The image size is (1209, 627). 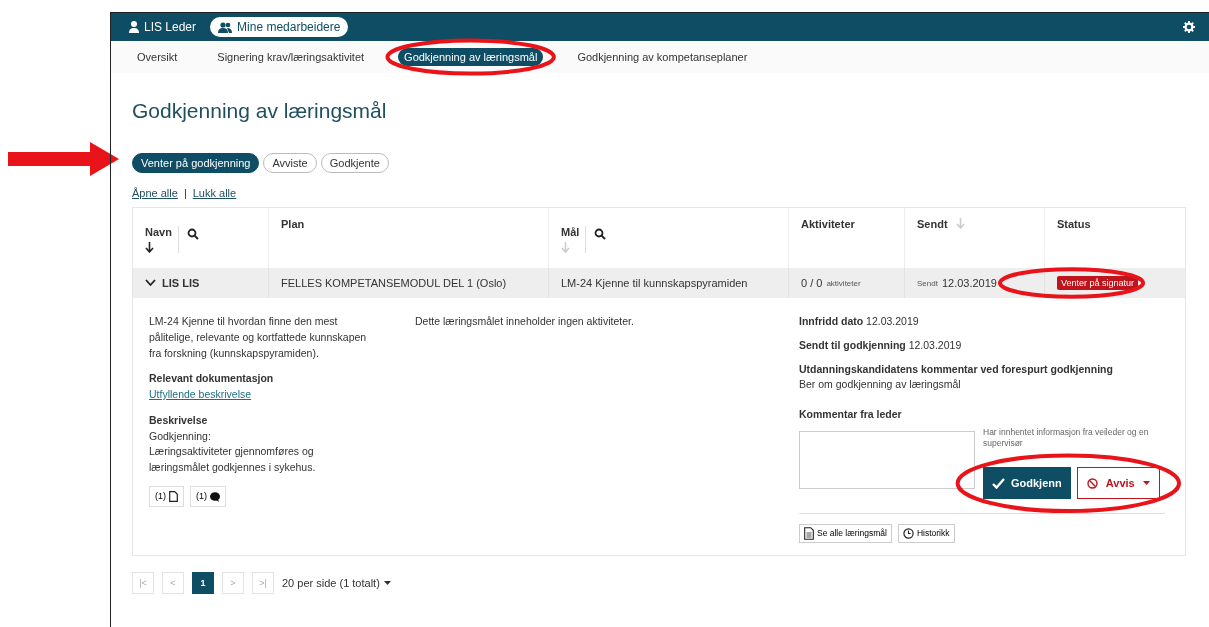 I want to click on collapse-all-link: Lukk alle, so click(x=214, y=193).